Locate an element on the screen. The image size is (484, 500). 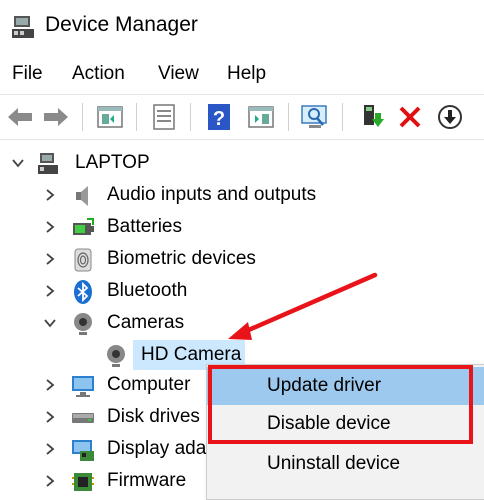
tree-item-label: Bluetooth is located at coordinates (147, 290).